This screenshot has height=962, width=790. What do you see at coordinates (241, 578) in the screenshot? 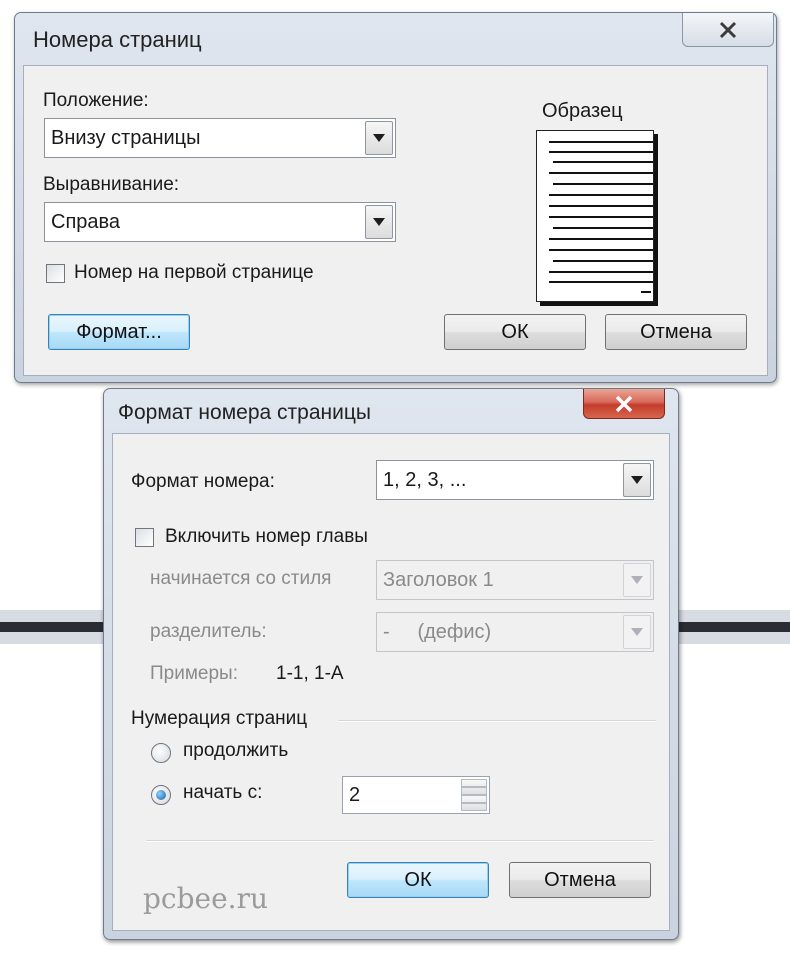
I see `chapter-style-label: начинается со стиля` at bounding box center [241, 578].